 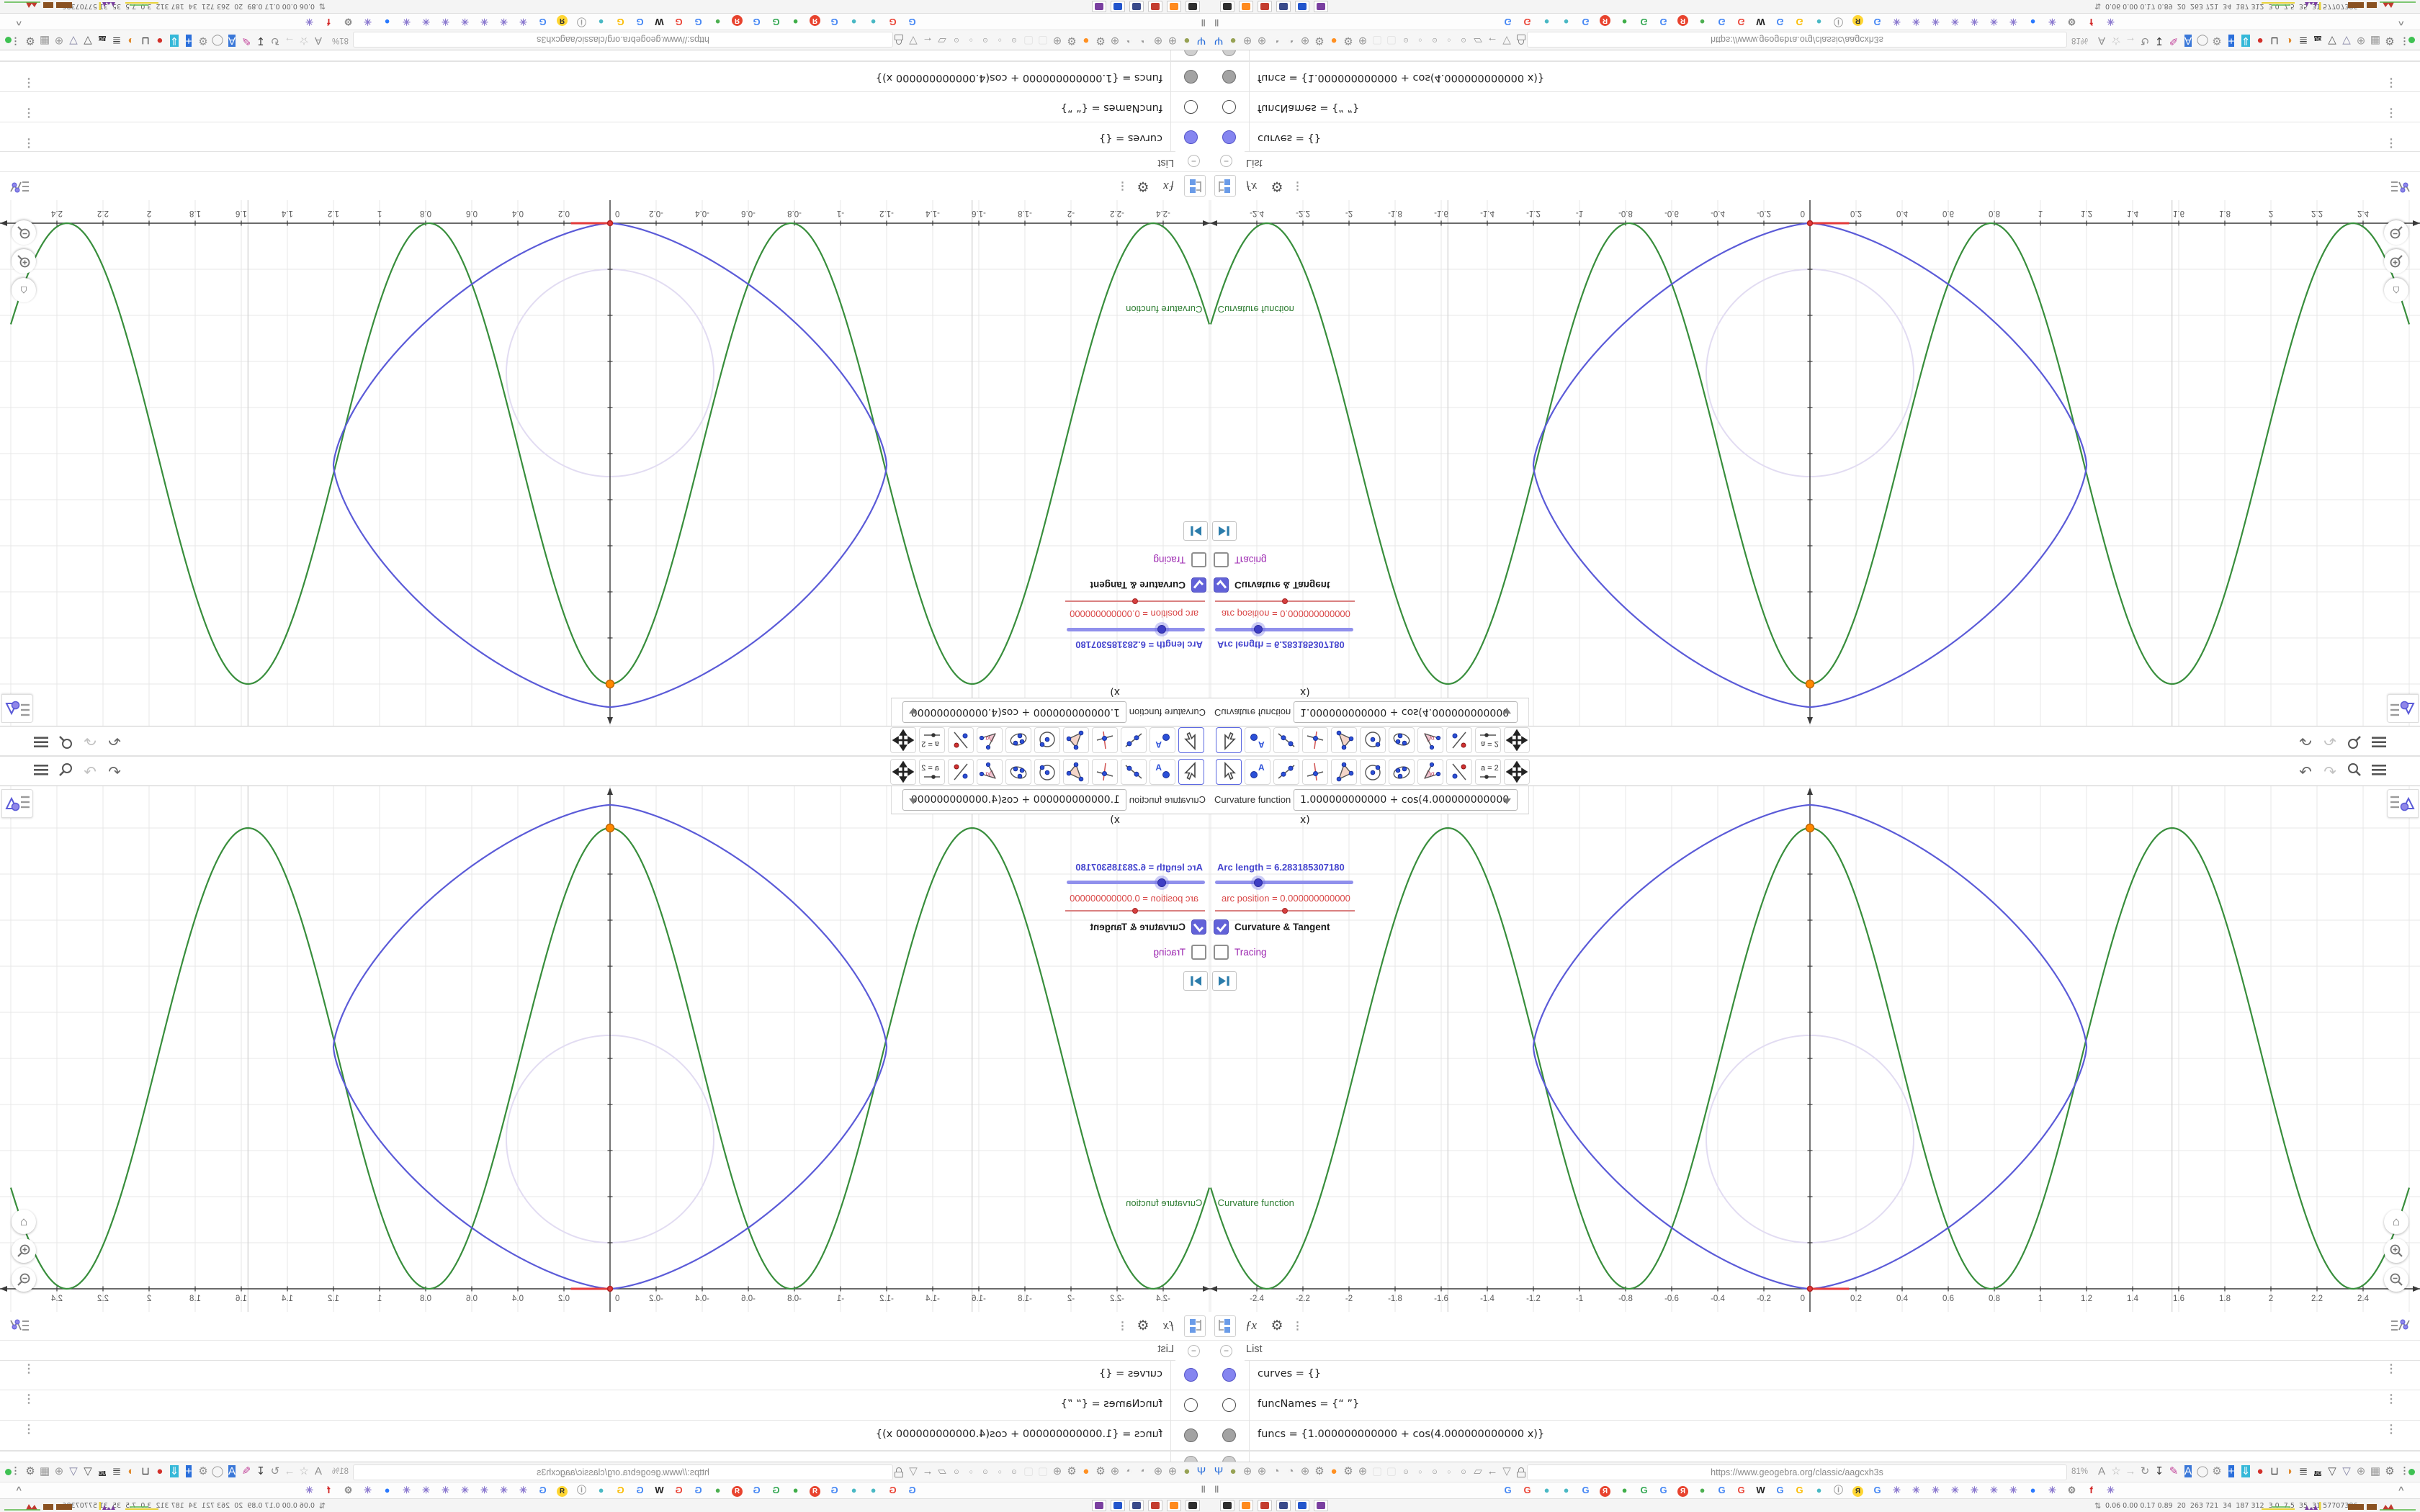 What do you see at coordinates (2330, 741) in the screenshot?
I see `redo-button: ↷` at bounding box center [2330, 741].